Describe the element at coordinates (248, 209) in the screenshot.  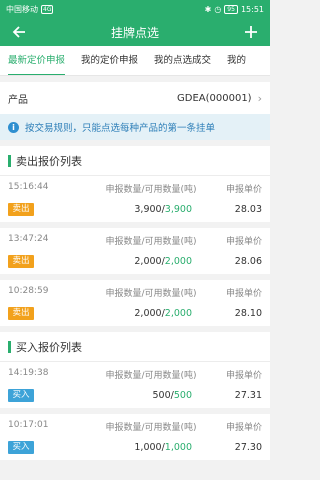
I see `quote-price: 28.03` at that location.